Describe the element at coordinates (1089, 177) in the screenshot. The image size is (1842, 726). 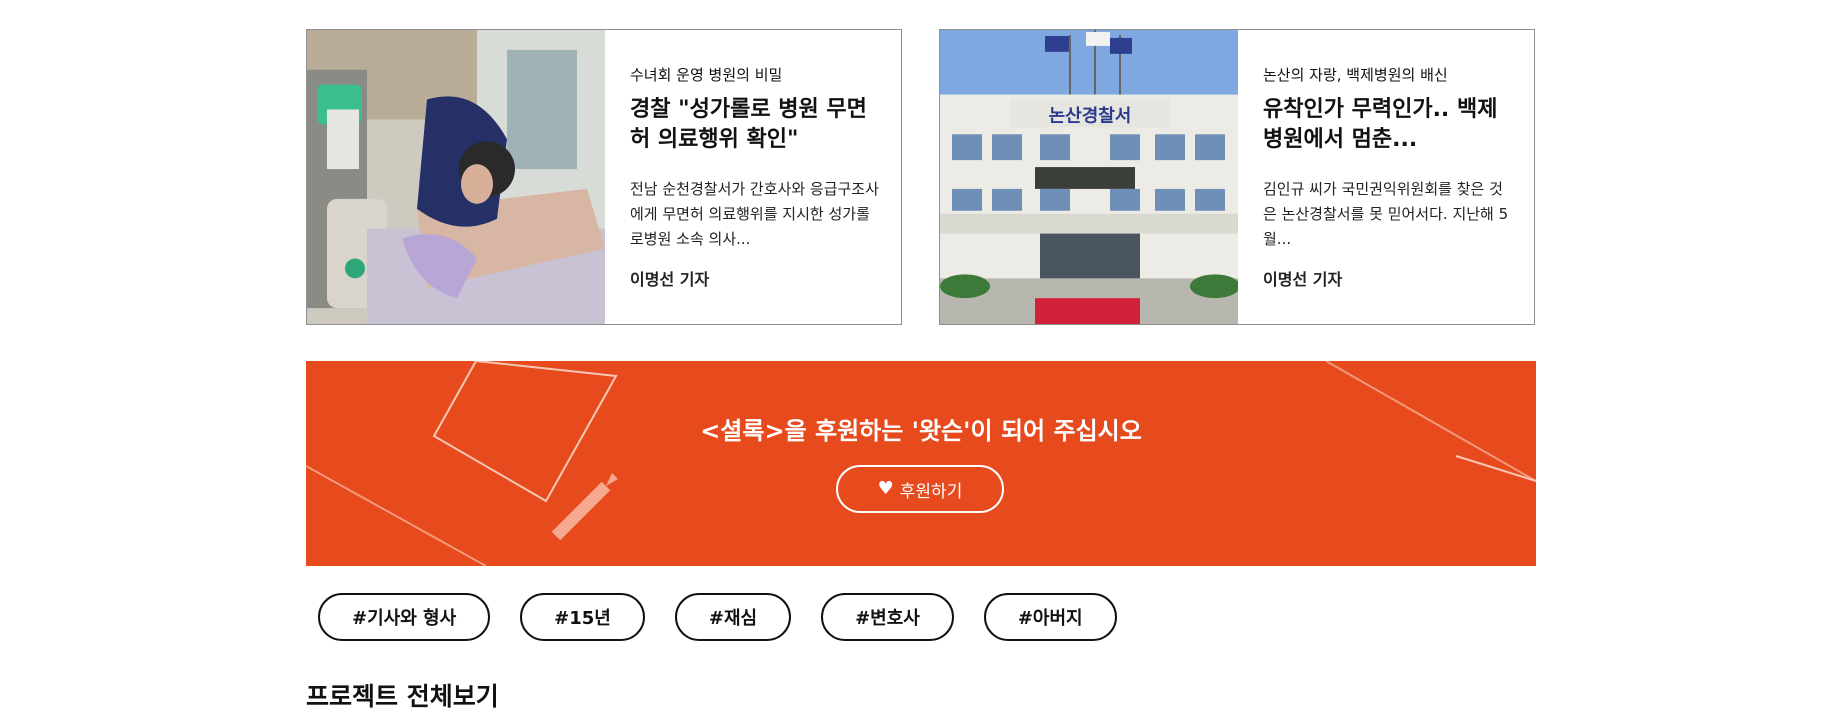
I see `article-thumbnail-police-station: 논산경찰서` at that location.